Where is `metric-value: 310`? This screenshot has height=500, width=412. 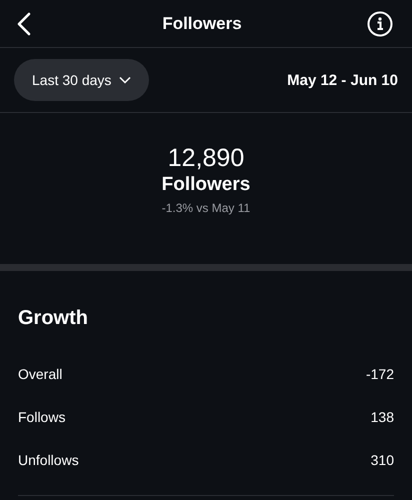
metric-value: 310 is located at coordinates (382, 460).